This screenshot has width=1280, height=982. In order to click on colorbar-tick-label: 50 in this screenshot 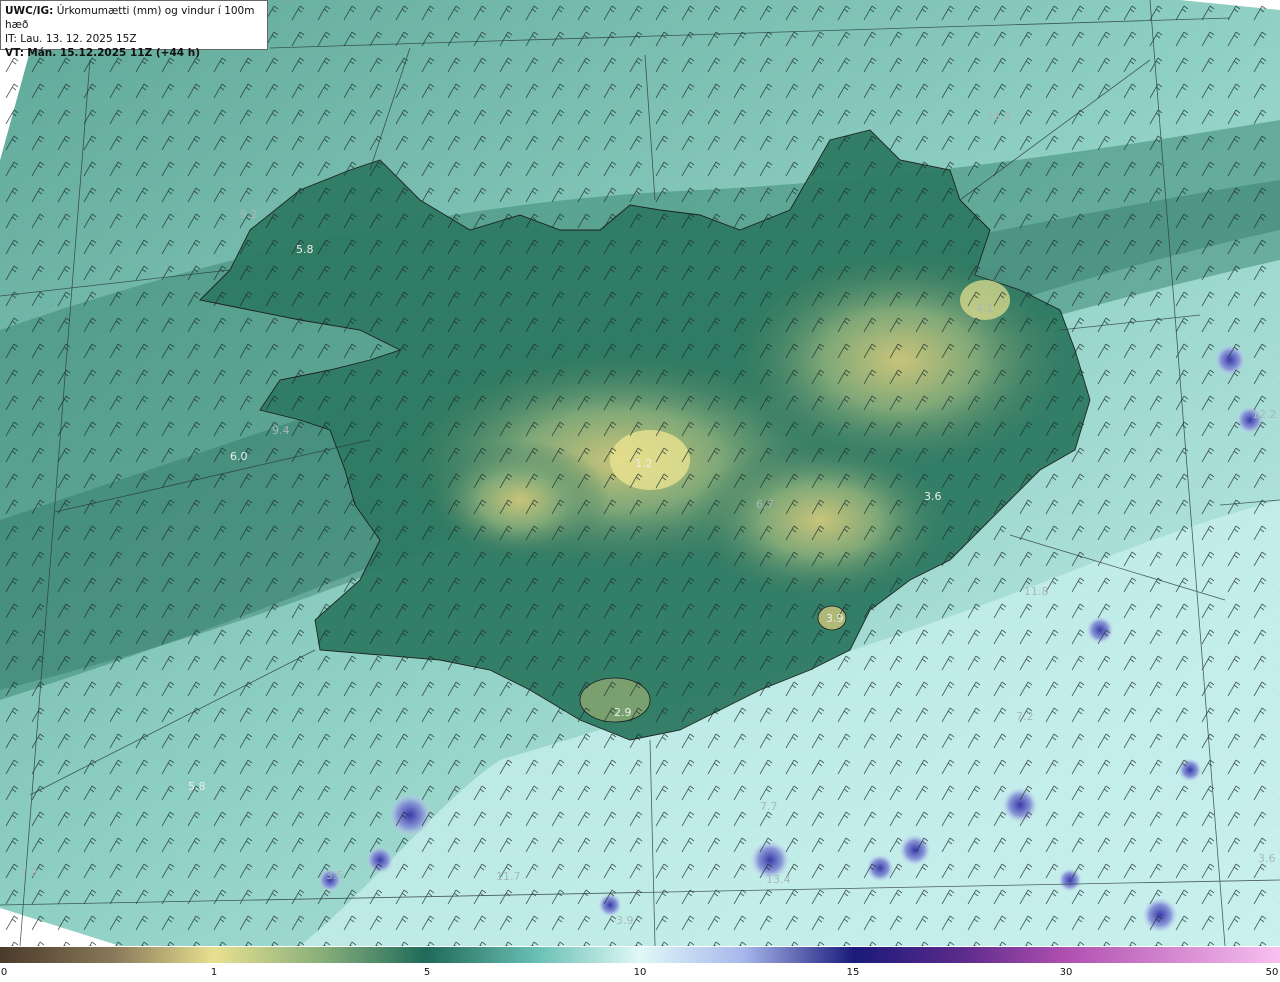, I will do `click(1272, 972)`.